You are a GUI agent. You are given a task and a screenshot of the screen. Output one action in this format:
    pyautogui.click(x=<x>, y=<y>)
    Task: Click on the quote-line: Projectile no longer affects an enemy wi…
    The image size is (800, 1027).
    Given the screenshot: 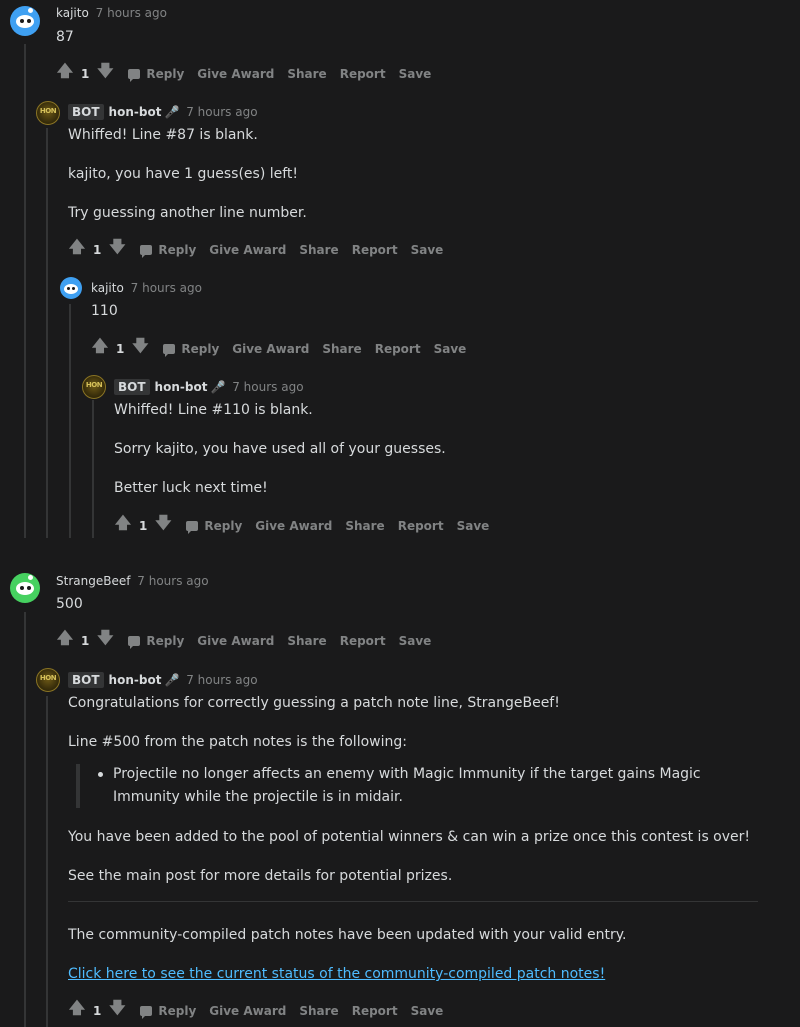 What is the action you would take?
    pyautogui.click(x=407, y=774)
    